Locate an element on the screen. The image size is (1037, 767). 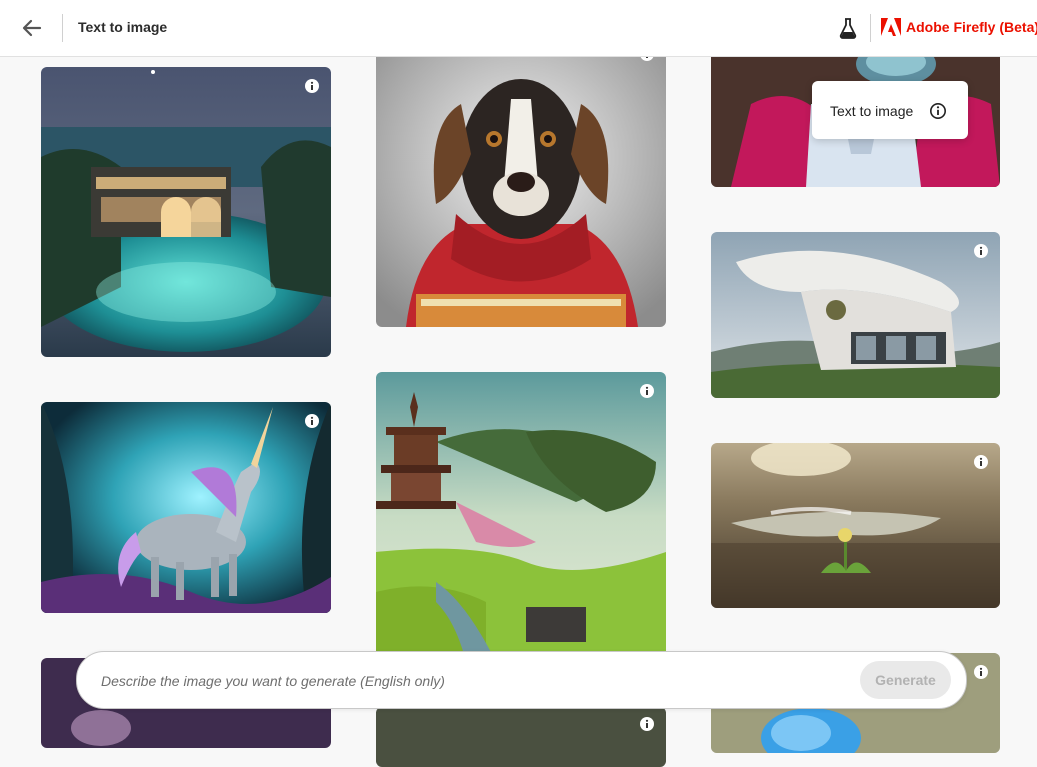
gallery-image-dog-sweater is located at coordinates (521, 185).